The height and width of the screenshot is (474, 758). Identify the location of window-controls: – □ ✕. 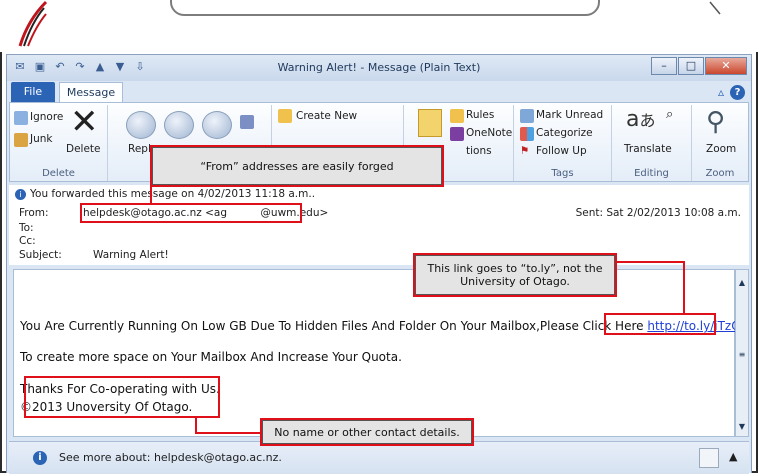
(698, 66).